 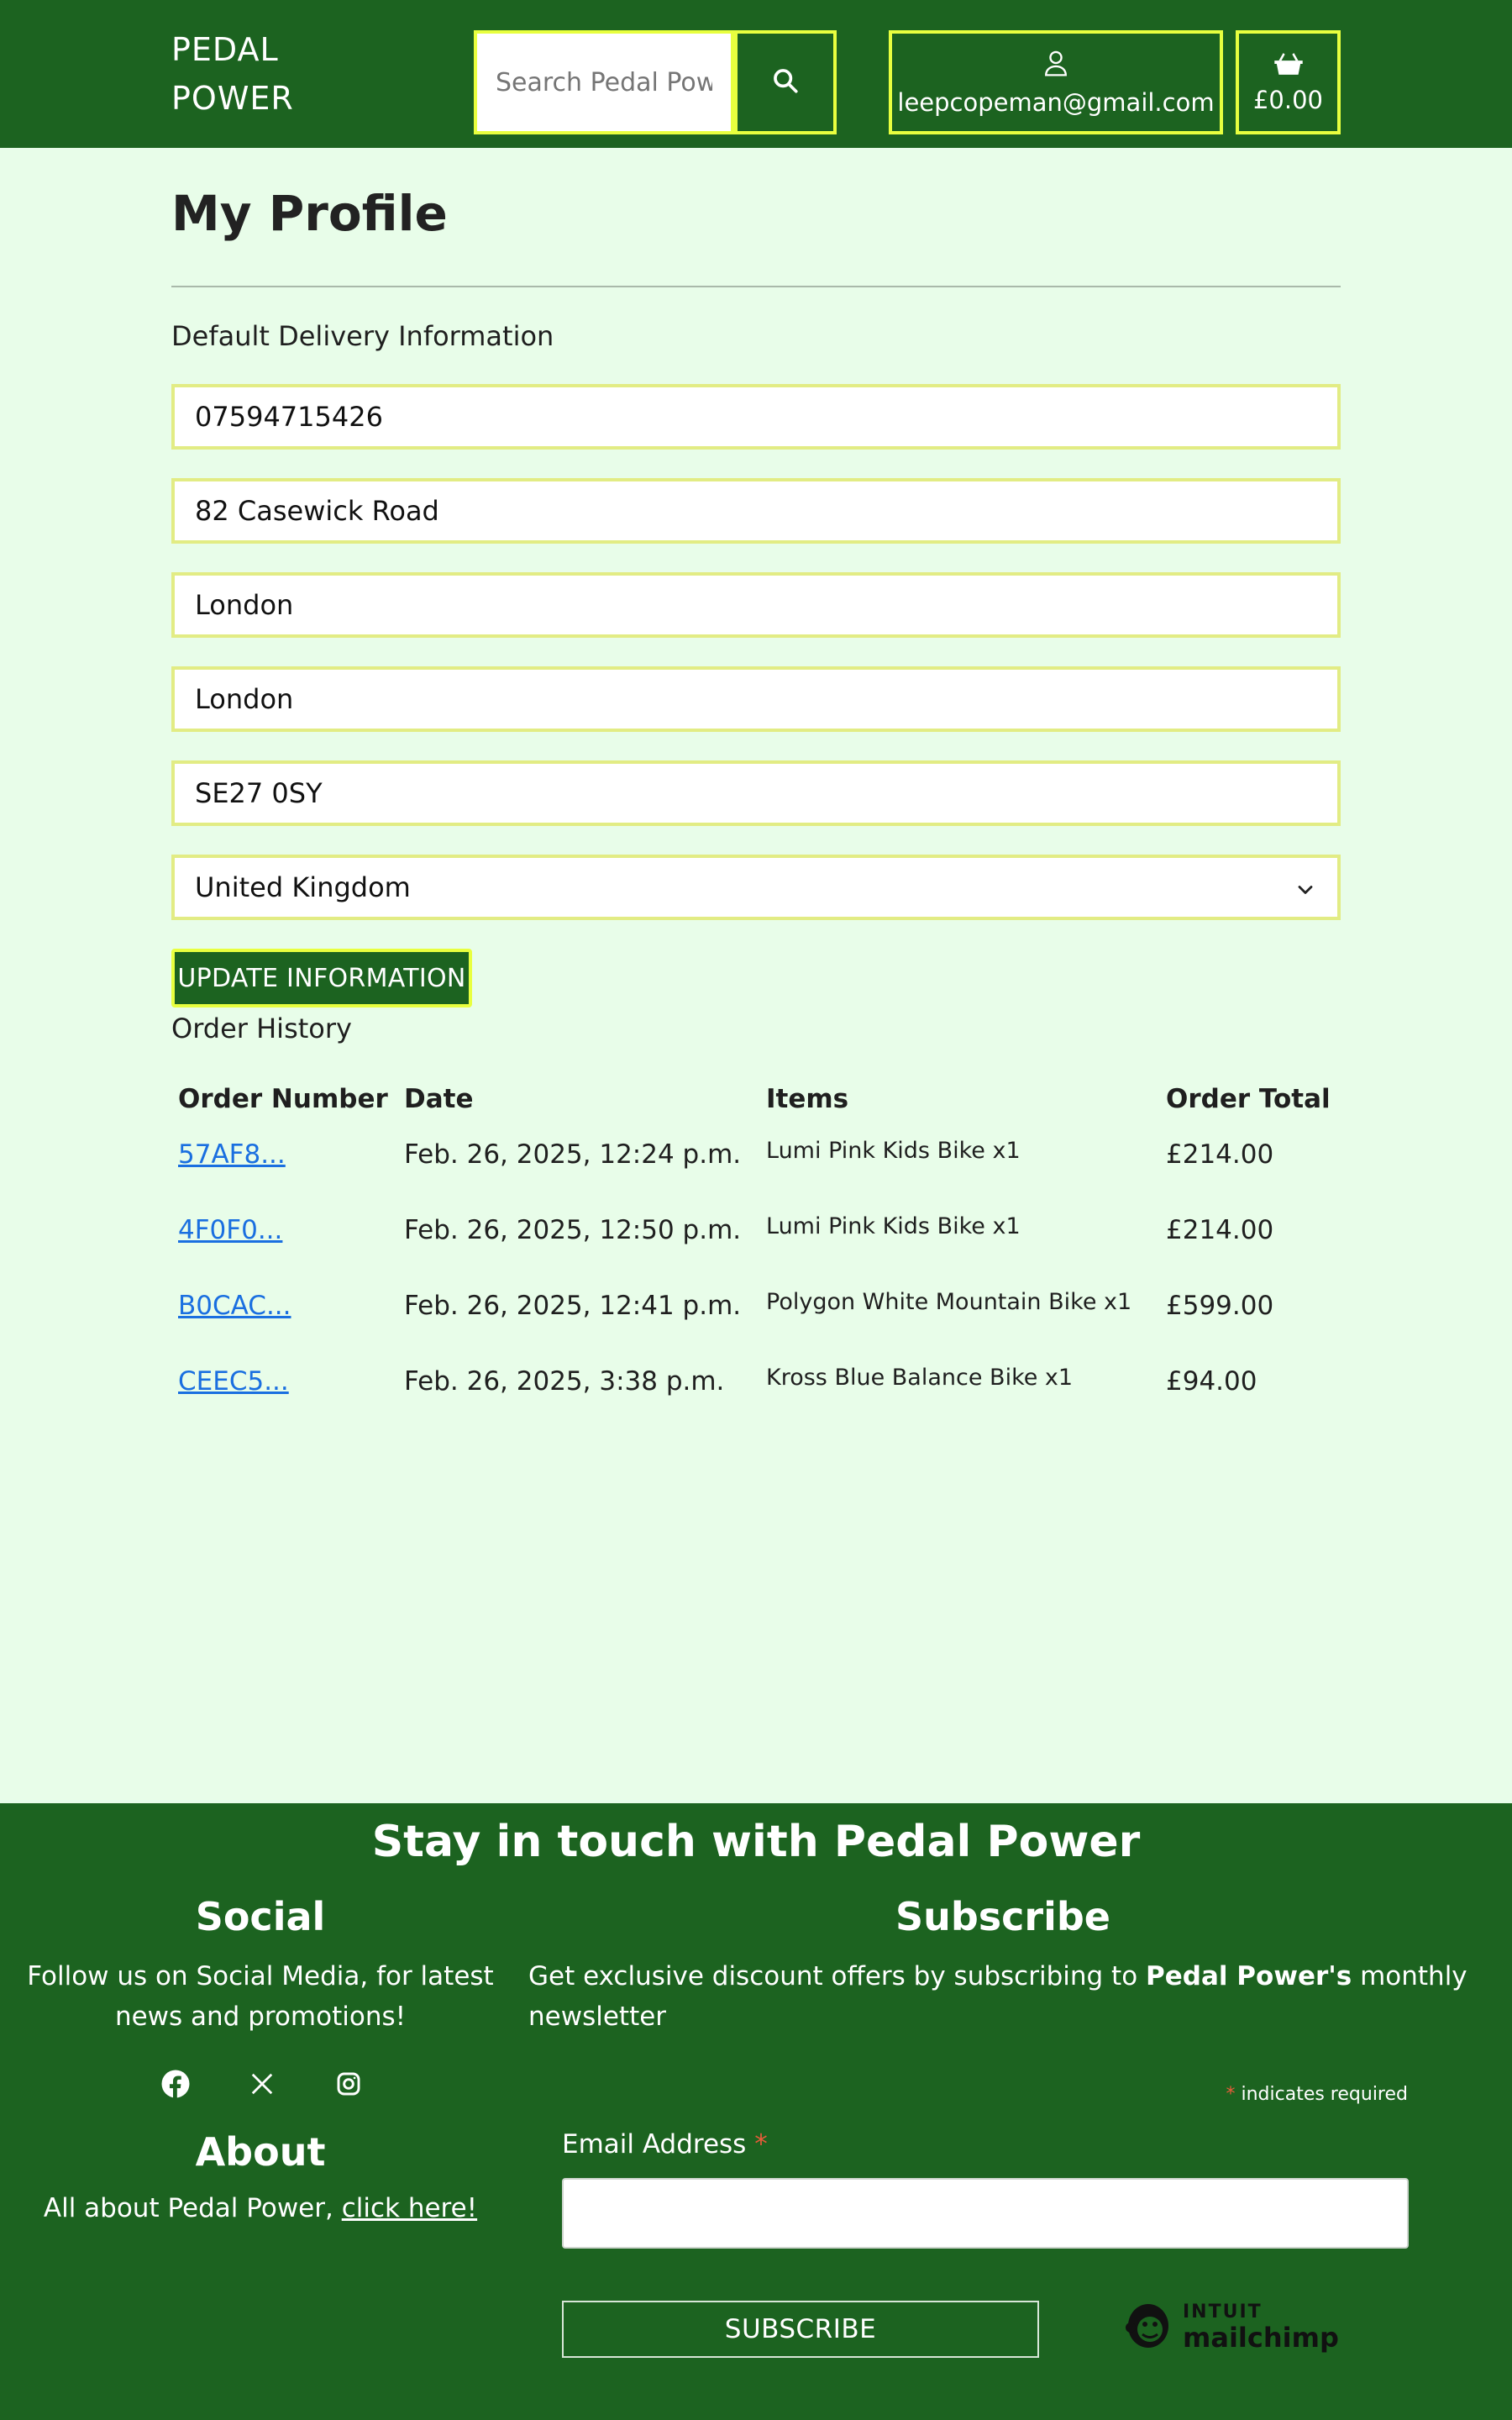 I want to click on basket-icon, so click(x=1288, y=66).